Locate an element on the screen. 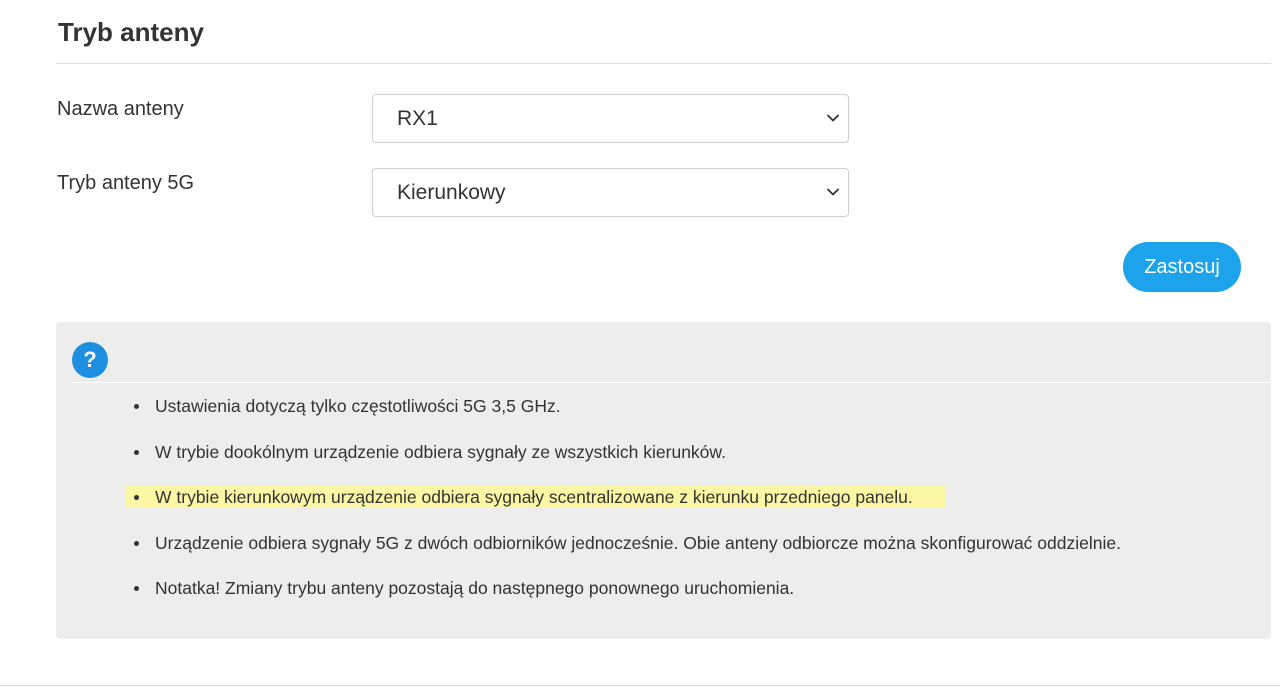 The width and height of the screenshot is (1280, 691). apply-button: Zastosuj is located at coordinates (1182, 267).